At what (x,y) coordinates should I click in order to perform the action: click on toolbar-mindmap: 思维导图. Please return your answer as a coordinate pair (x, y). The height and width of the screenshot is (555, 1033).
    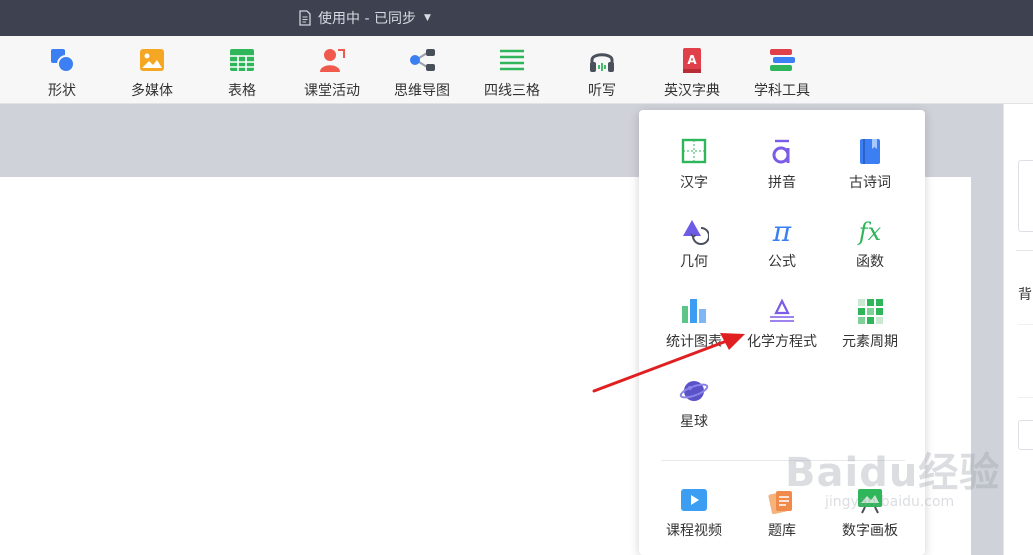
    Looking at the image, I should click on (422, 73).